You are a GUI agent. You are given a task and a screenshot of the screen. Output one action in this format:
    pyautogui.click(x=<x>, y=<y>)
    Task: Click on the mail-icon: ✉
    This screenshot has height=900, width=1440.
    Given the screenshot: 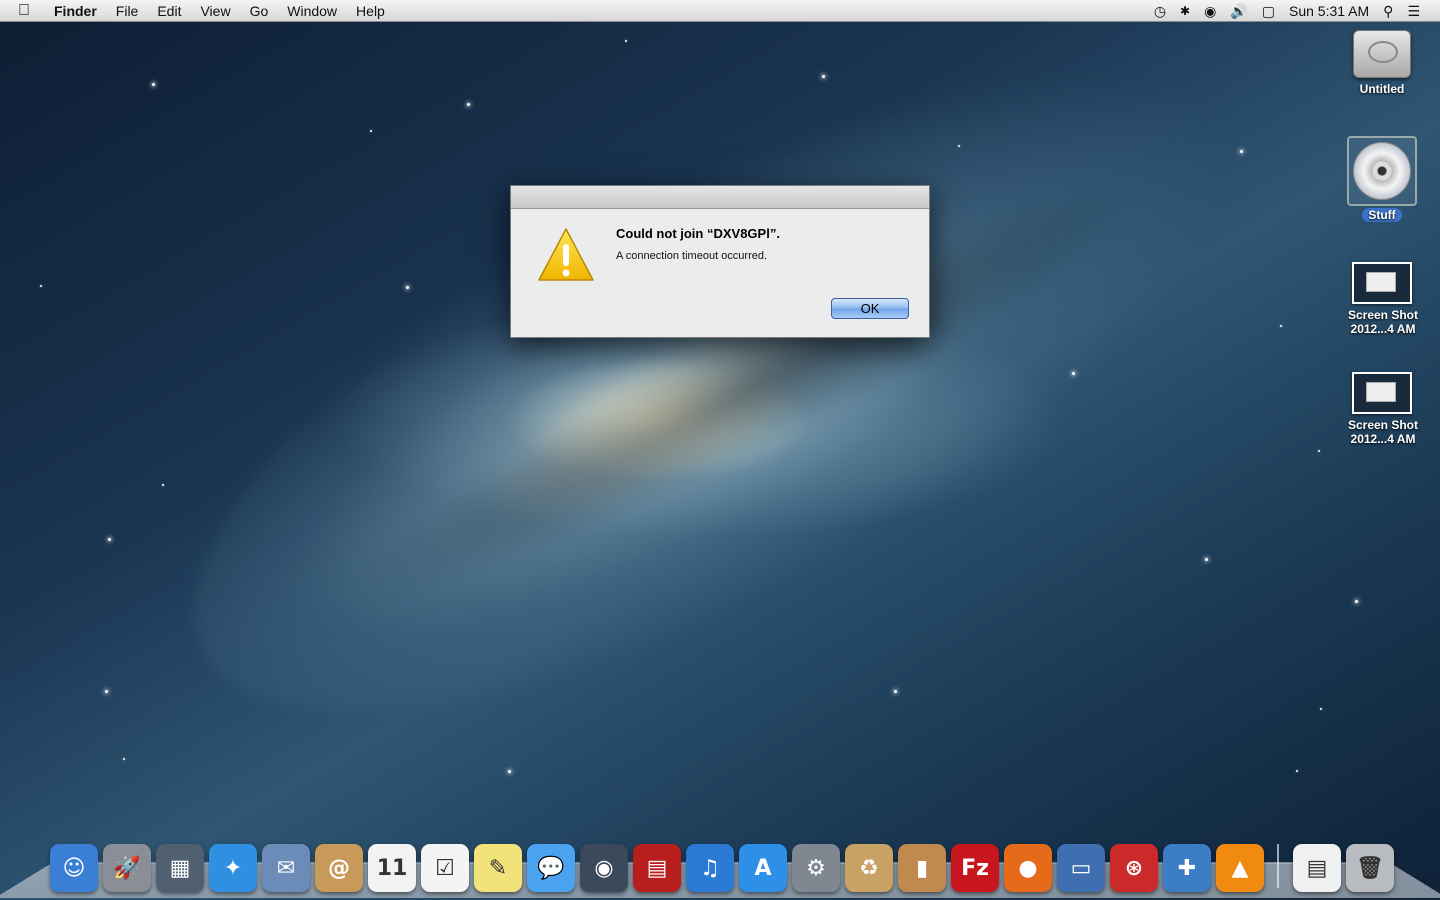 What is the action you would take?
    pyautogui.click(x=286, y=868)
    